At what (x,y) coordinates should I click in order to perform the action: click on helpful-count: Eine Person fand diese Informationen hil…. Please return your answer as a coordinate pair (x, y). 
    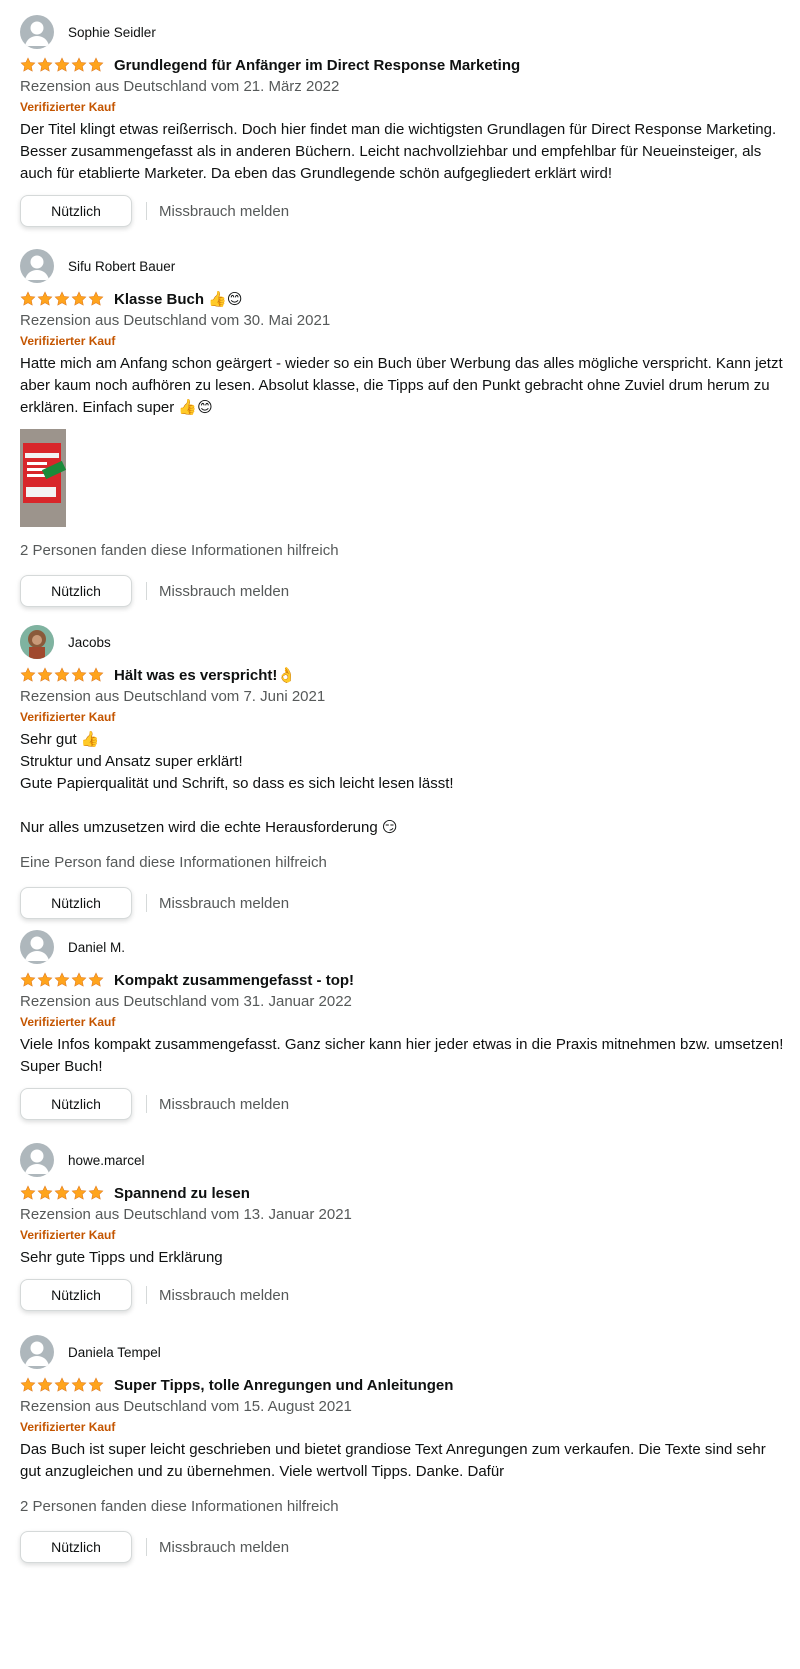
    Looking at the image, I should click on (173, 862).